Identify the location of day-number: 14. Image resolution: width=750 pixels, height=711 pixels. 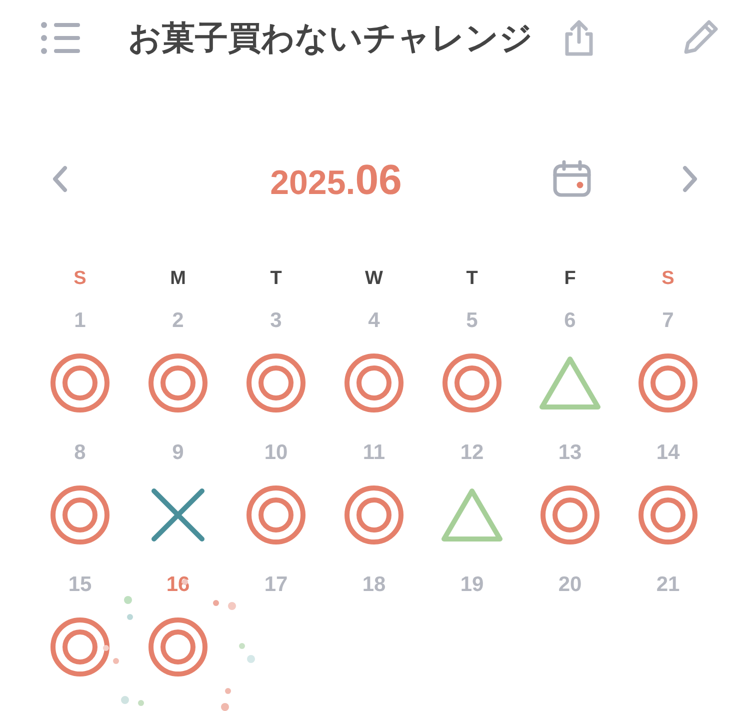
(668, 458).